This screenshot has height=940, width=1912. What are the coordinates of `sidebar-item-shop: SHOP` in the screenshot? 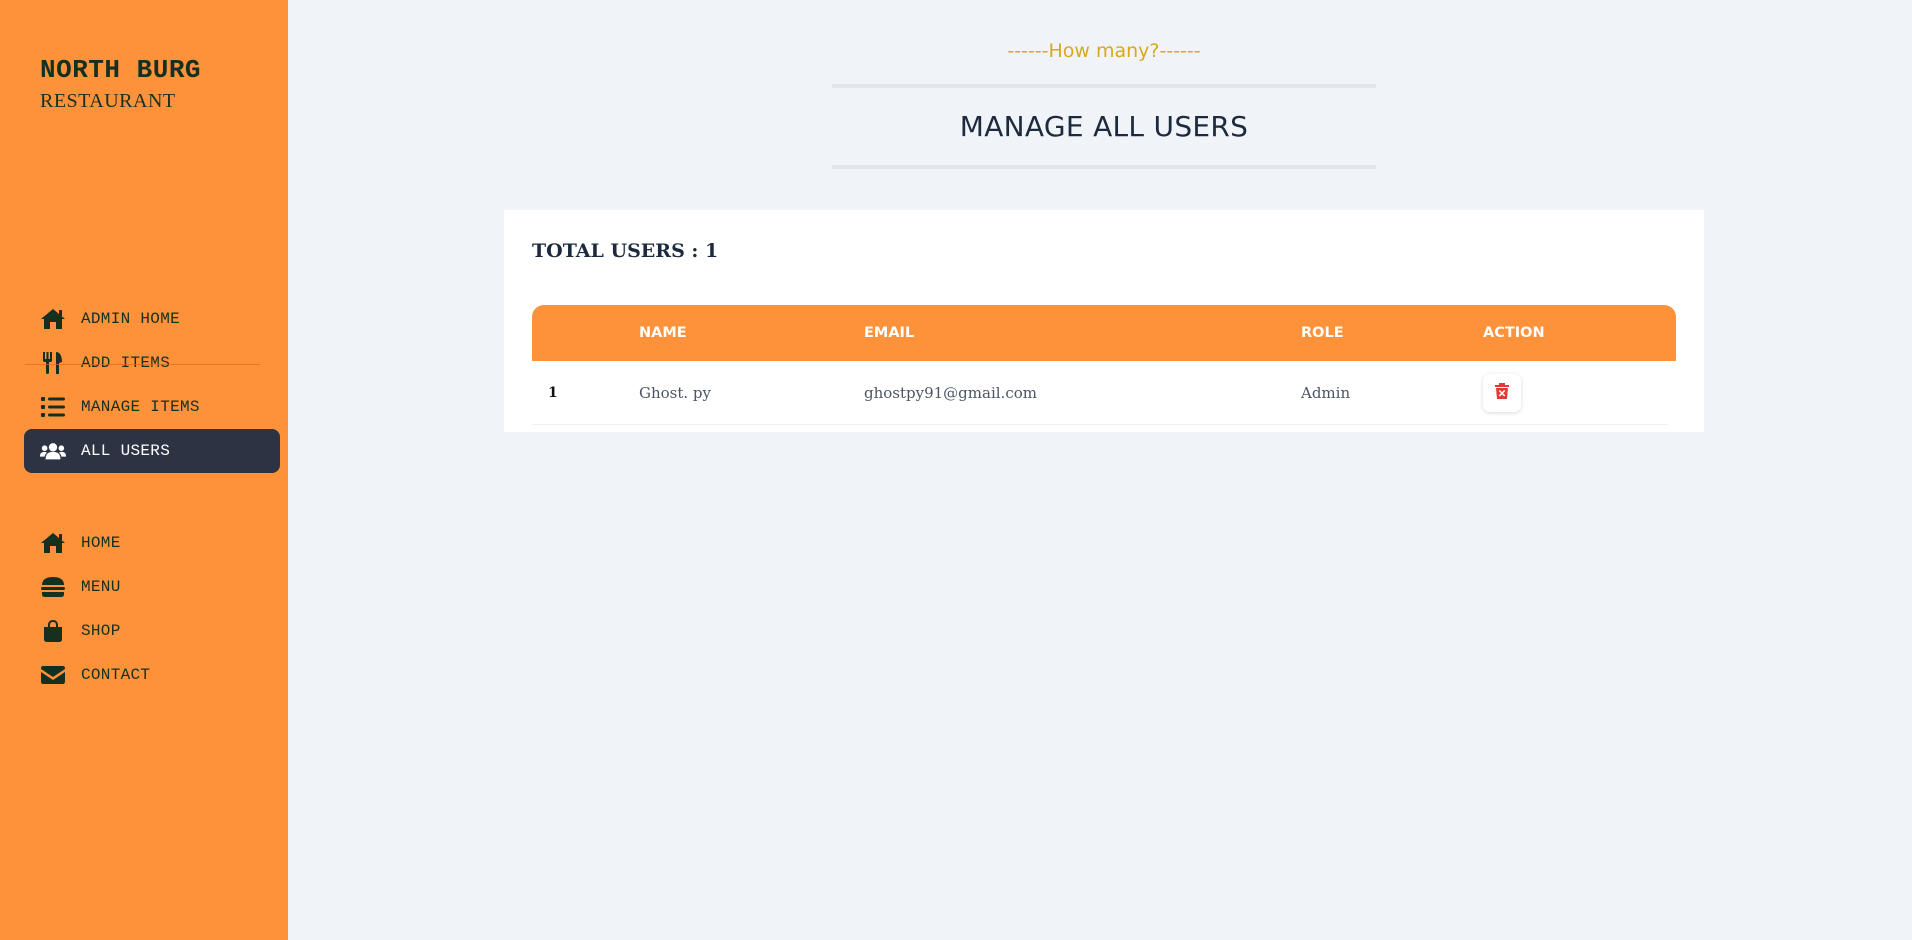 It's located at (152, 631).